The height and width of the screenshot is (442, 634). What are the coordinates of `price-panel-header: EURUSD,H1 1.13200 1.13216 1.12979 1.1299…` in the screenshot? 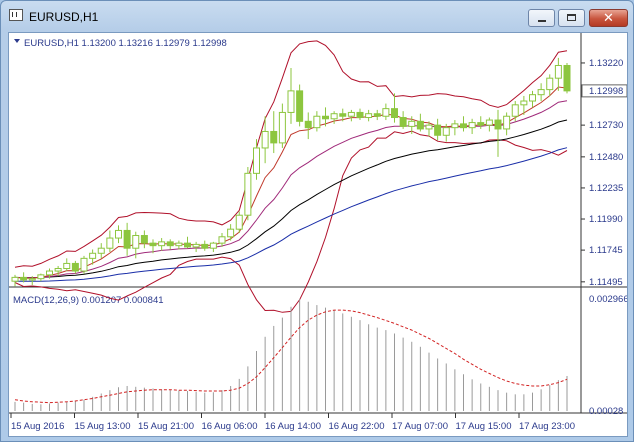 It's located at (125, 43).